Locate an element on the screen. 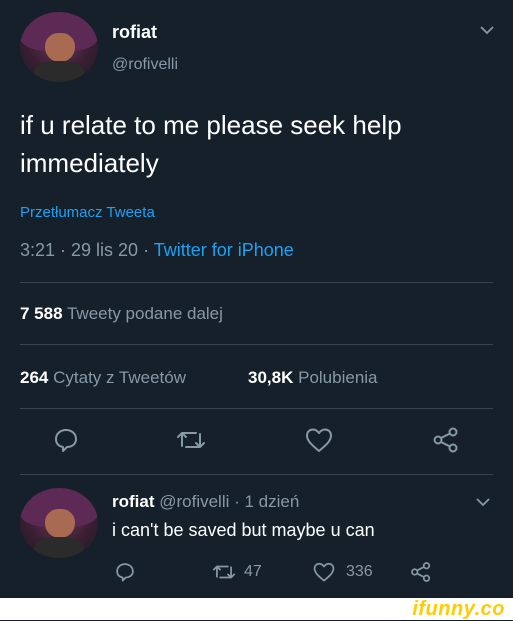 Image resolution: width=513 pixels, height=621 pixels. reply-like-count: 336 is located at coordinates (359, 571).